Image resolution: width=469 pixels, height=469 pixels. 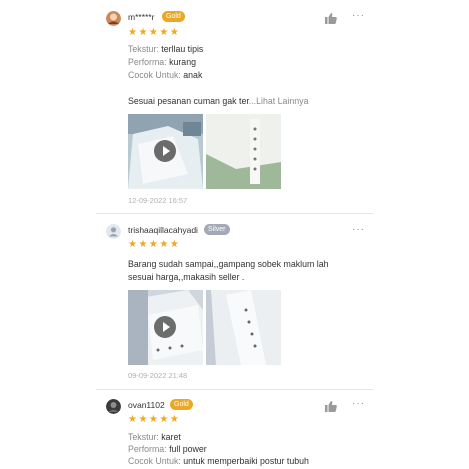 I want to click on attribute-value: full power, so click(x=188, y=449).